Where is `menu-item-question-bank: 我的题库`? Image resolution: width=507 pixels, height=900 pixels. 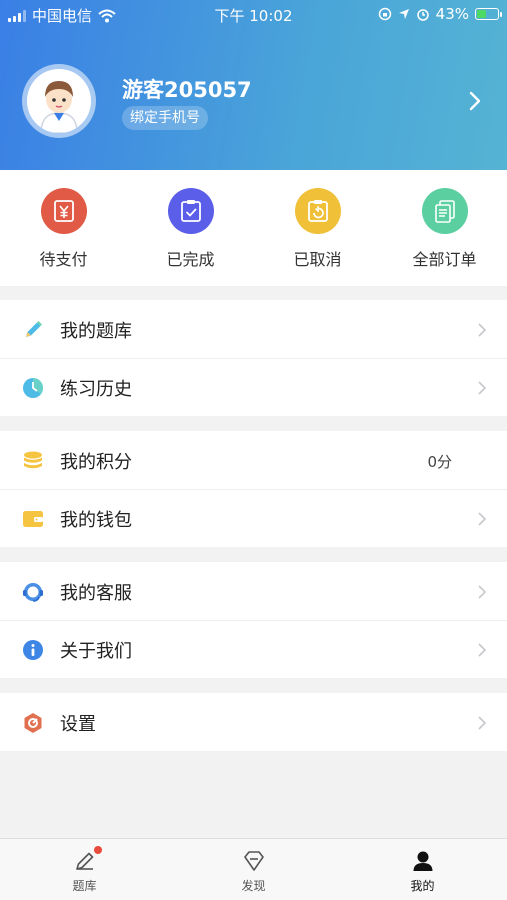
menu-item-question-bank: 我的题库 is located at coordinates (253, 329).